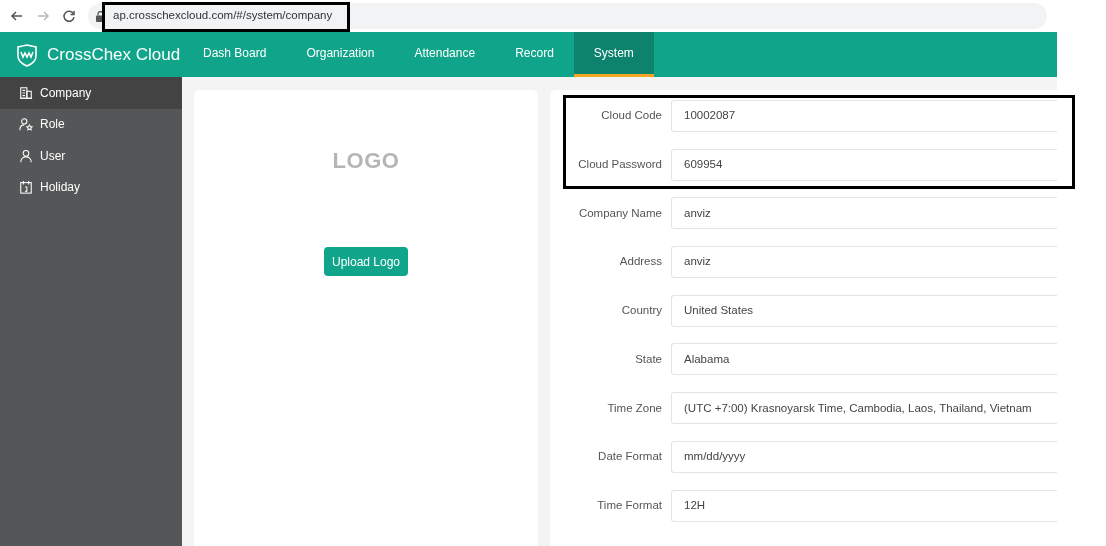 The image size is (1106, 546). I want to click on input-field: Alabama, so click(864, 359).